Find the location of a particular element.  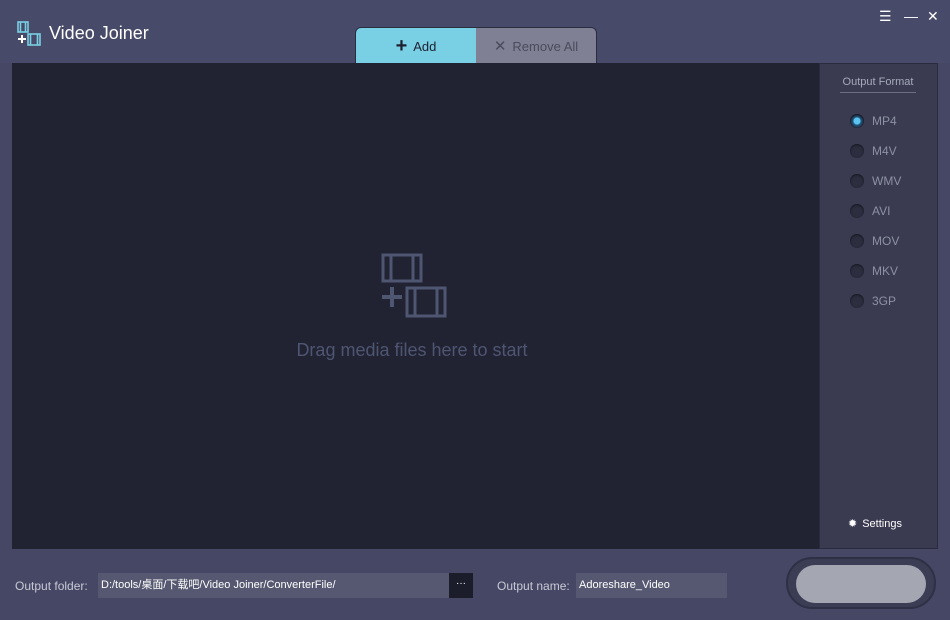

plus-icon: + is located at coordinates (401, 45).